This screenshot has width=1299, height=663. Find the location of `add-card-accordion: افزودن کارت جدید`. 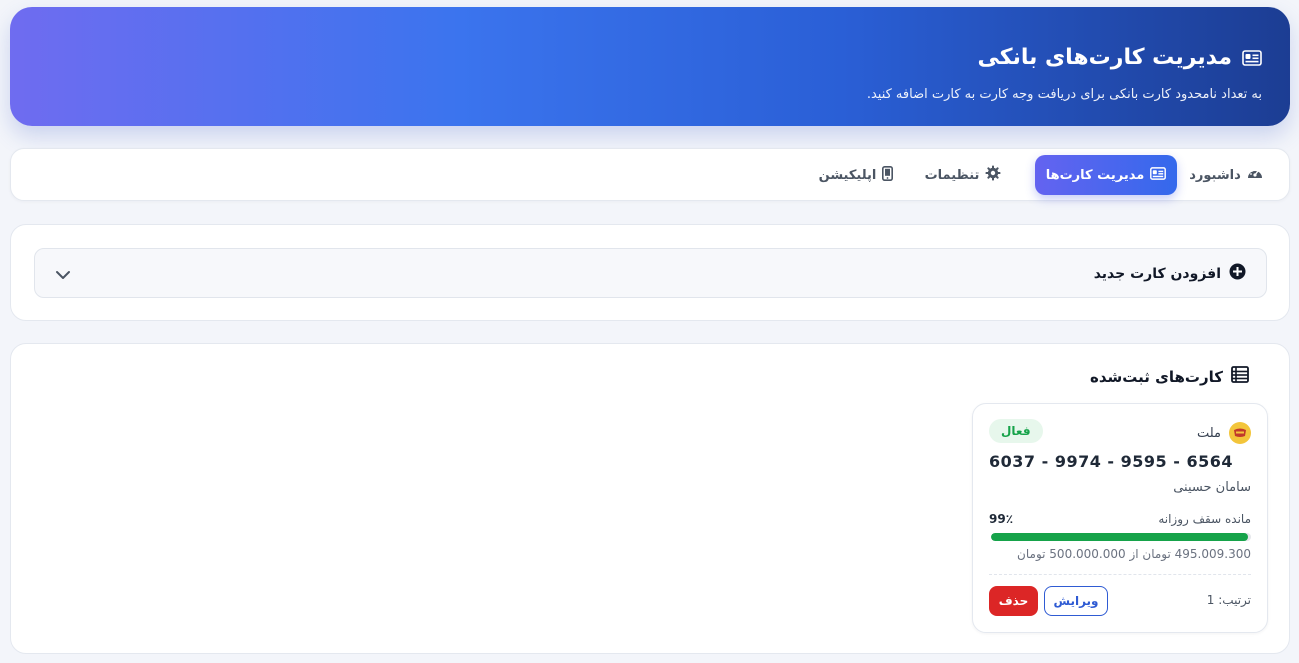

add-card-accordion: افزودن کارت جدید is located at coordinates (650, 273).